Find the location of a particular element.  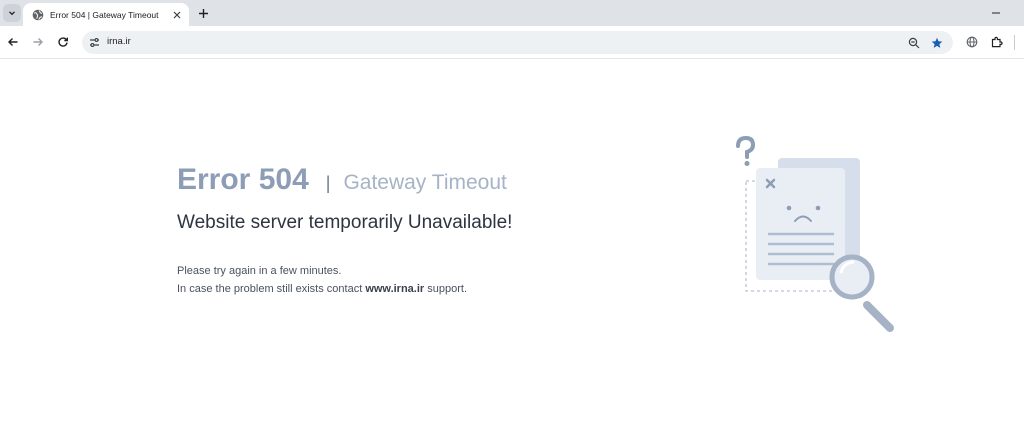

minimize-icon is located at coordinates (996, 13).